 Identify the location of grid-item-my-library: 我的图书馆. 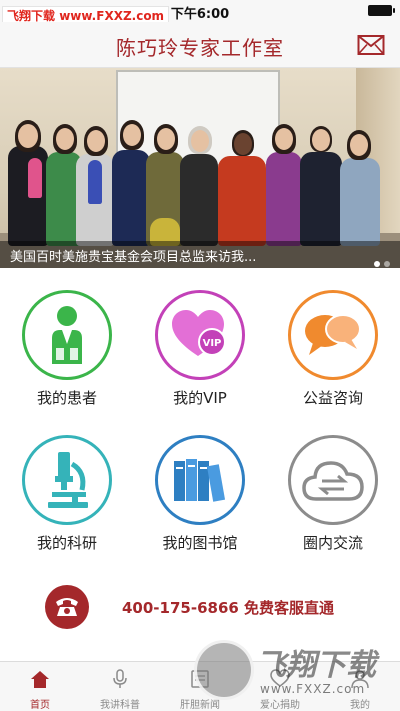
(198, 500).